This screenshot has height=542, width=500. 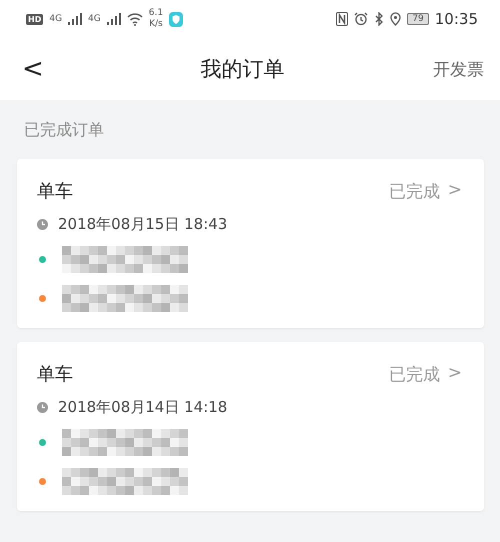 I want to click on battery-level: 79, so click(x=418, y=19).